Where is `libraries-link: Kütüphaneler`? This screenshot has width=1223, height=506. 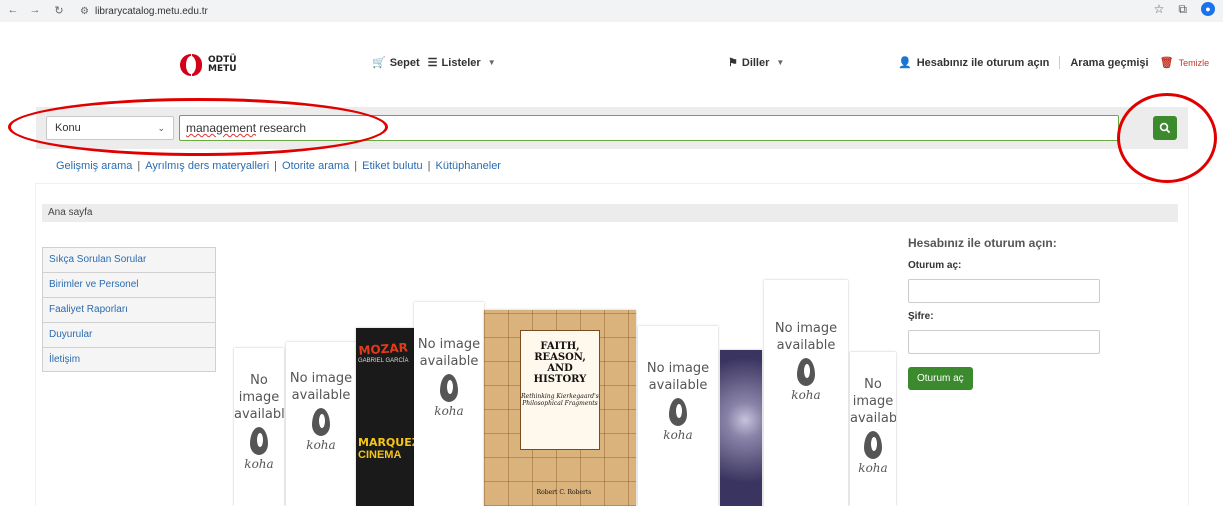 libraries-link: Kütüphaneler is located at coordinates (468, 166).